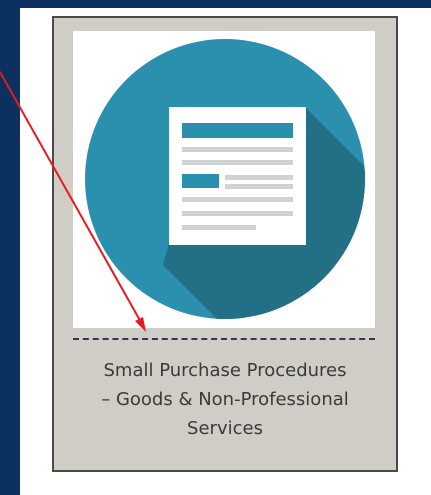 The image size is (431, 495). What do you see at coordinates (200, 181) in the screenshot?
I see `document-image-block` at bounding box center [200, 181].